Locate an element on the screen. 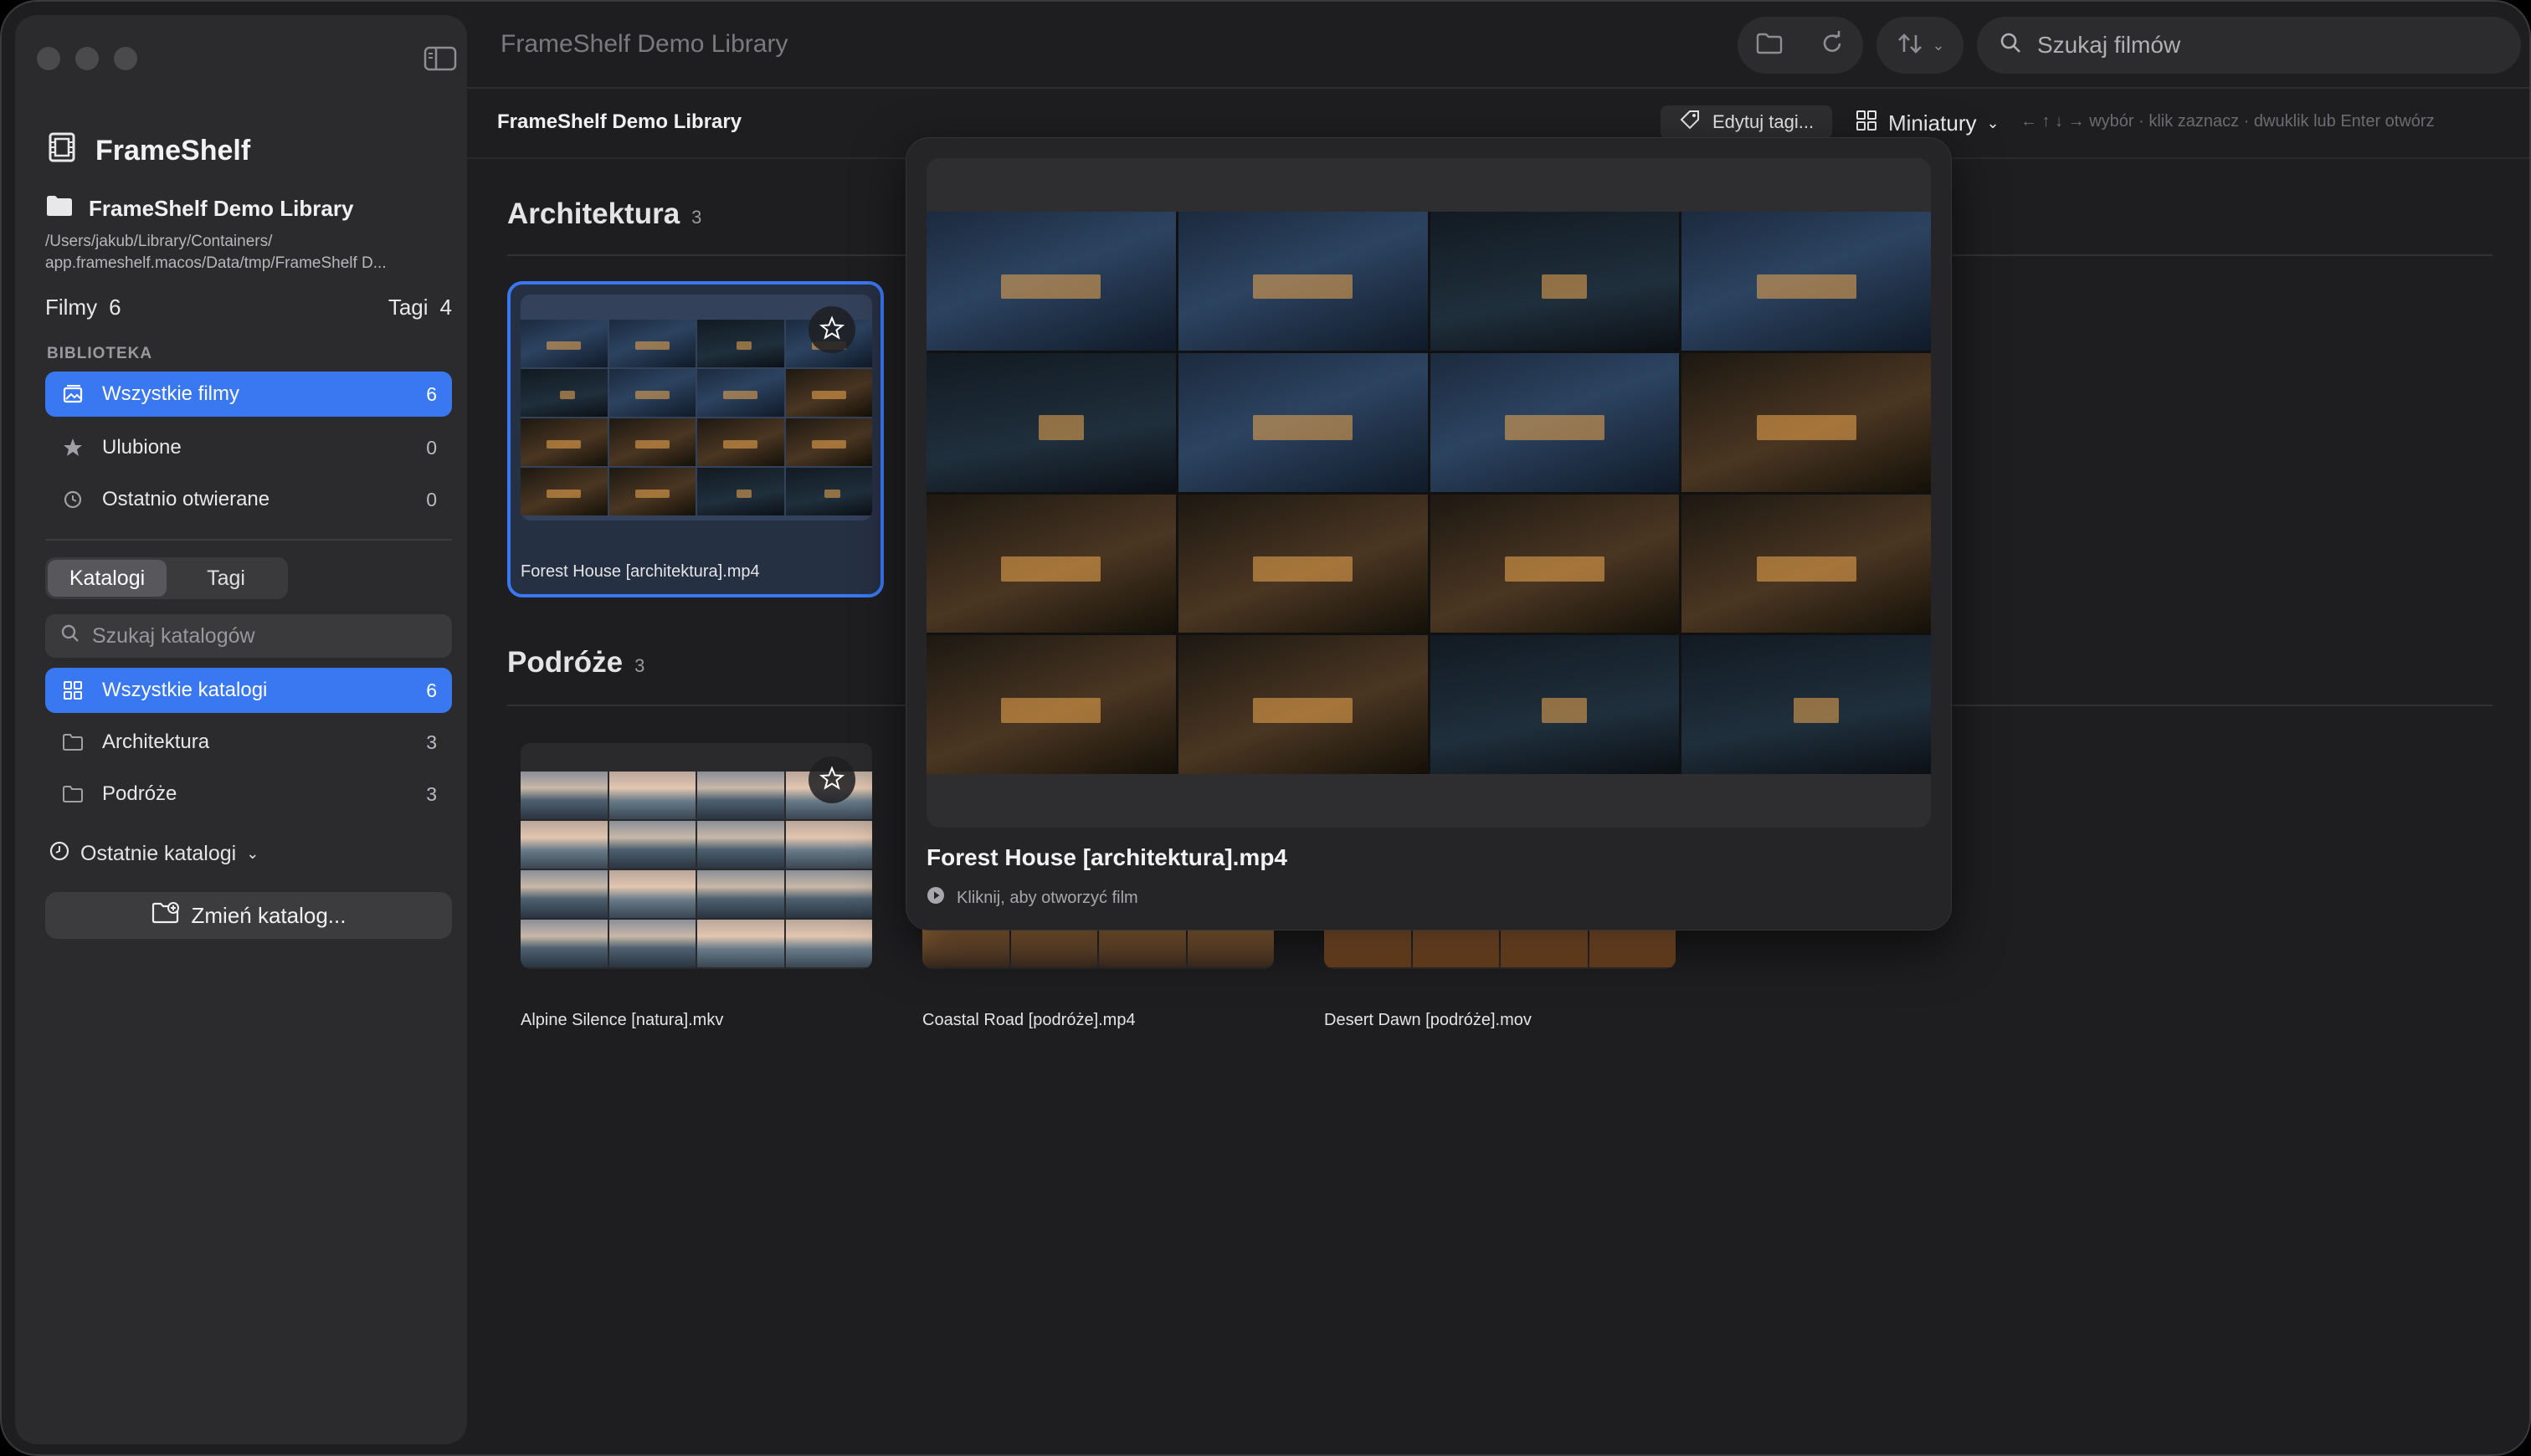  film-reel-icon is located at coordinates (62, 151).